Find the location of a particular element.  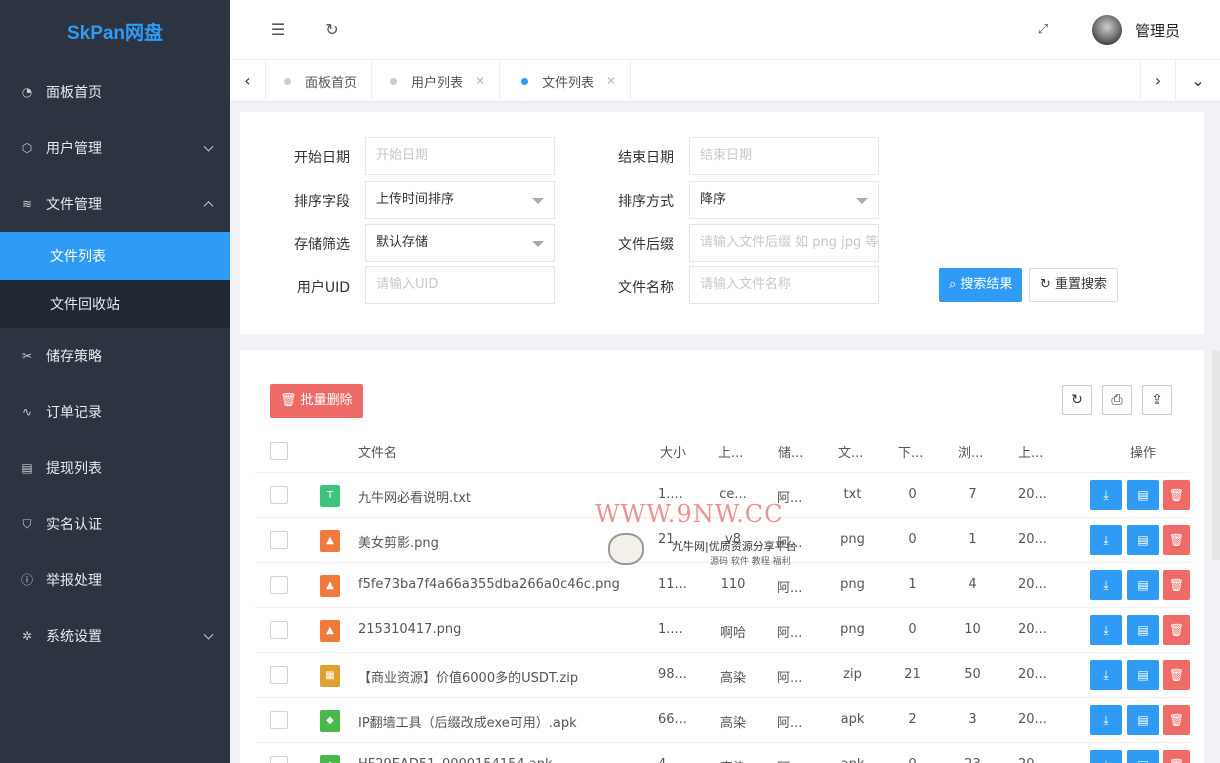

end-date-input: 结束日期 is located at coordinates (784, 156).